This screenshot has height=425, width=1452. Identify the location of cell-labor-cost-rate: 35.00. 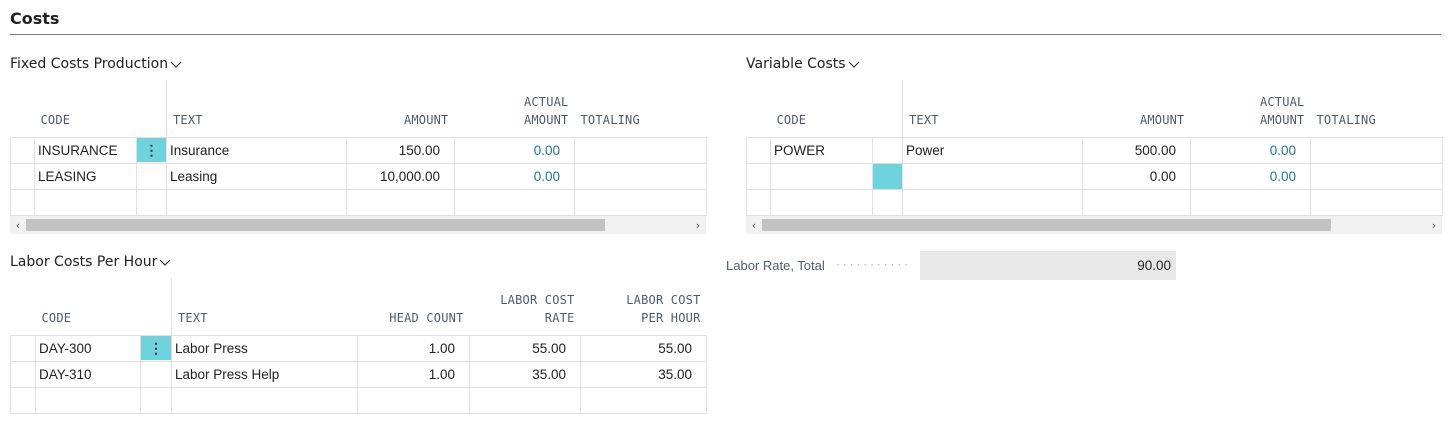
(525, 374).